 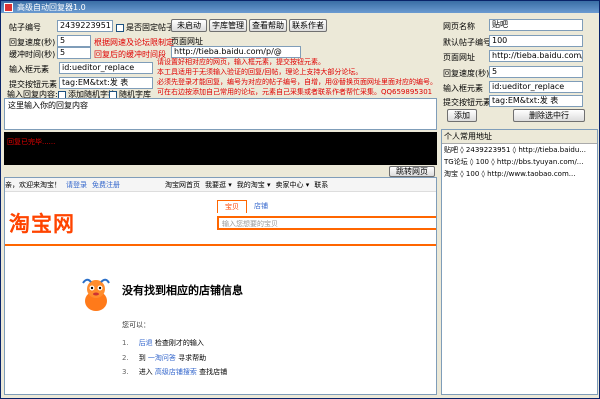 I want to click on delete-selected-button: 删除选中行, so click(x=549, y=115).